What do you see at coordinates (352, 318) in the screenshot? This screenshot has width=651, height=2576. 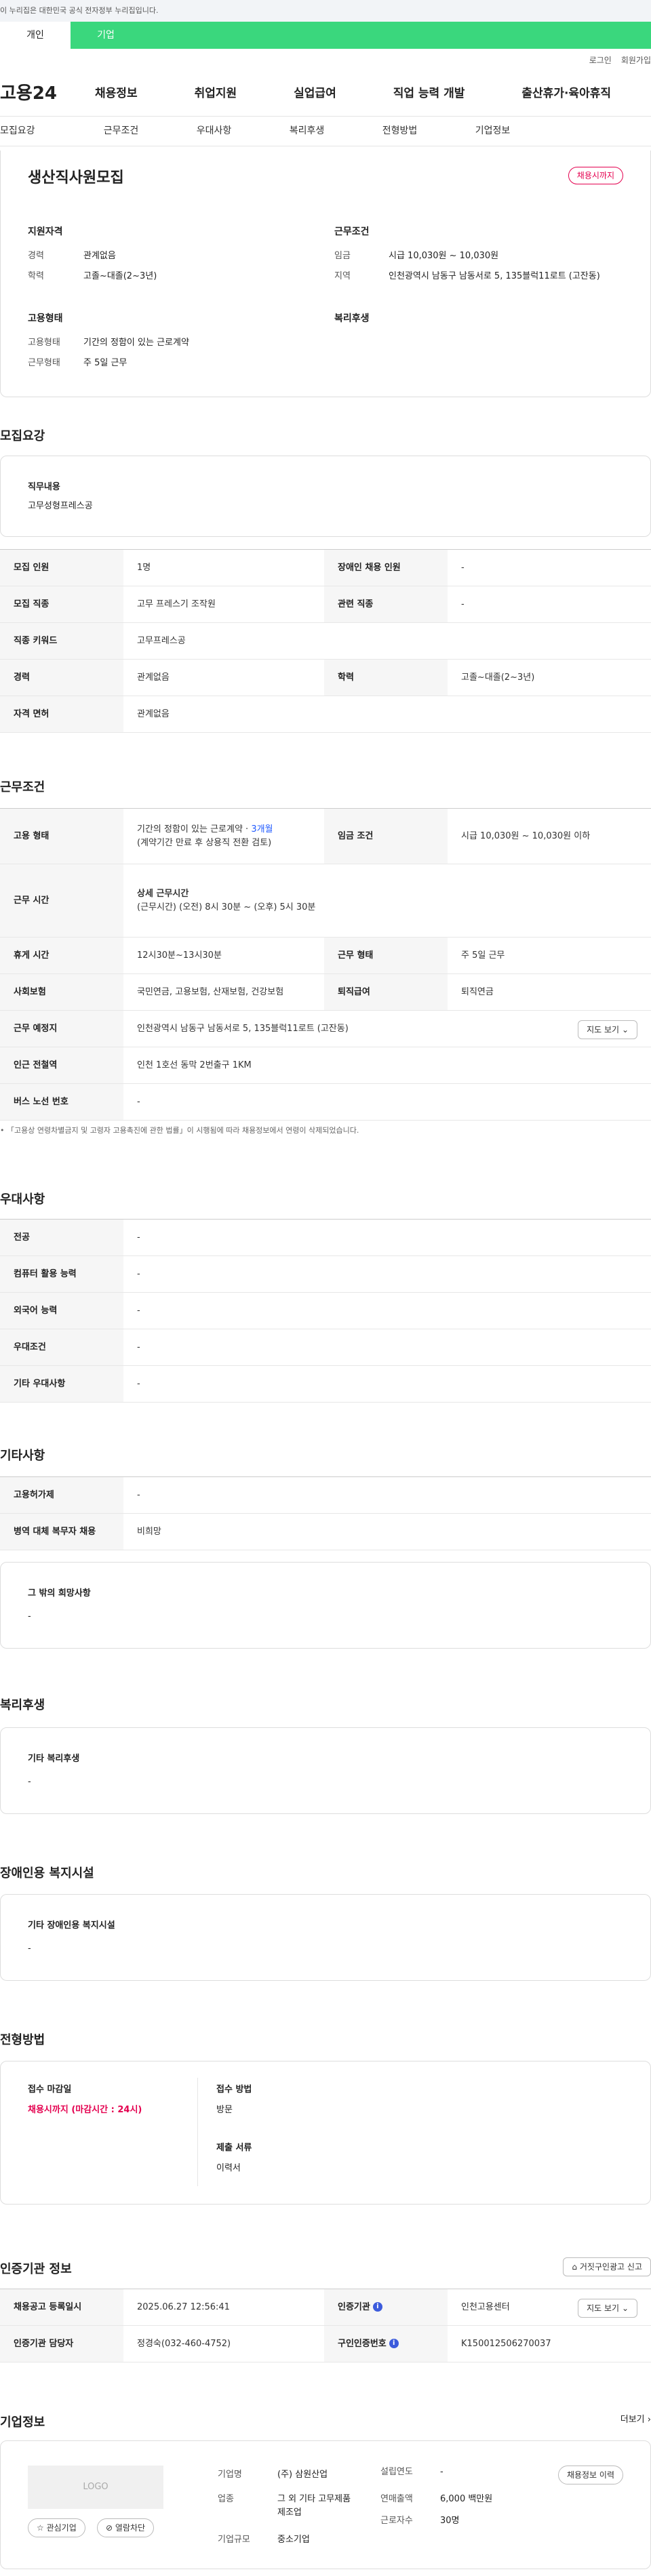 I see `welfare-title: 복리후생` at bounding box center [352, 318].